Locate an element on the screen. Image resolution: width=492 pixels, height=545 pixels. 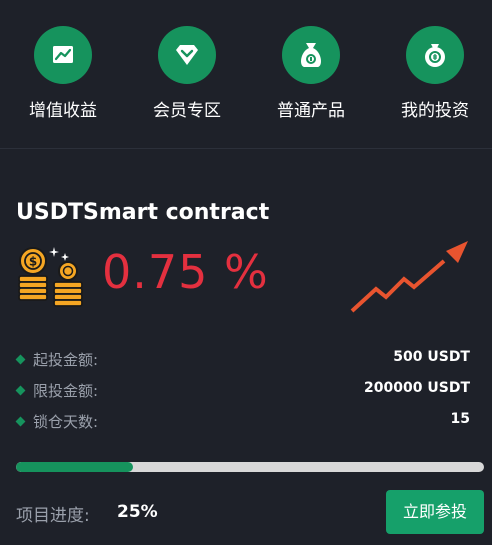
detail-label: 起投金额: is located at coordinates (66, 360).